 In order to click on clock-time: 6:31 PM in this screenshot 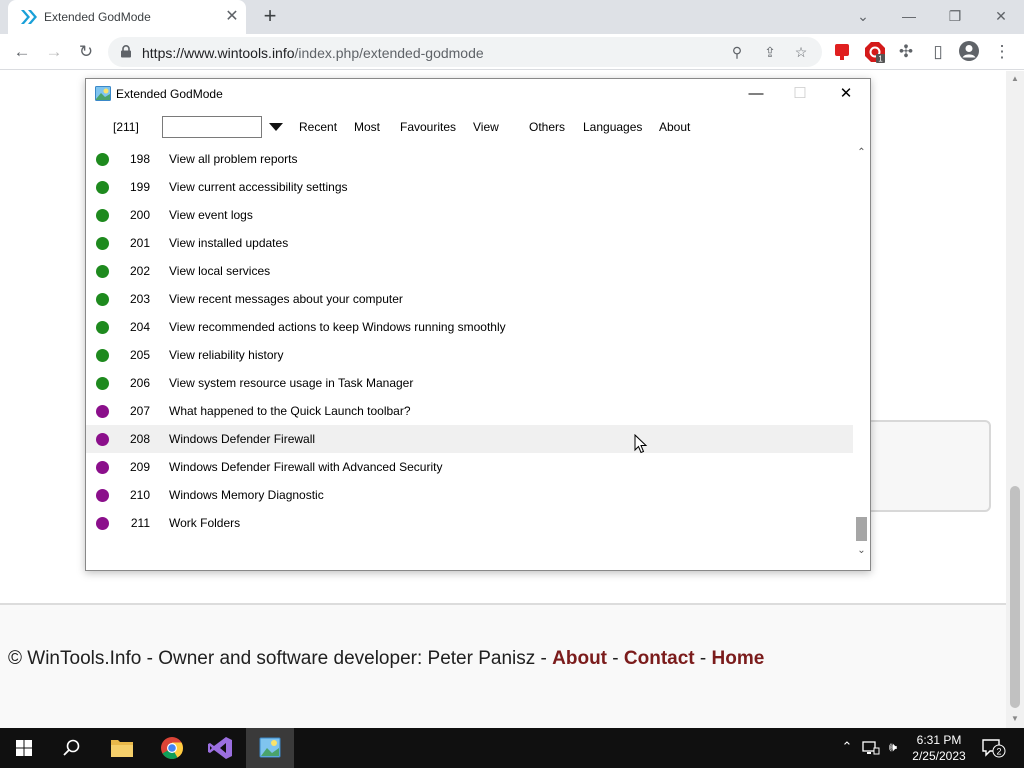, I will do `click(939, 740)`.